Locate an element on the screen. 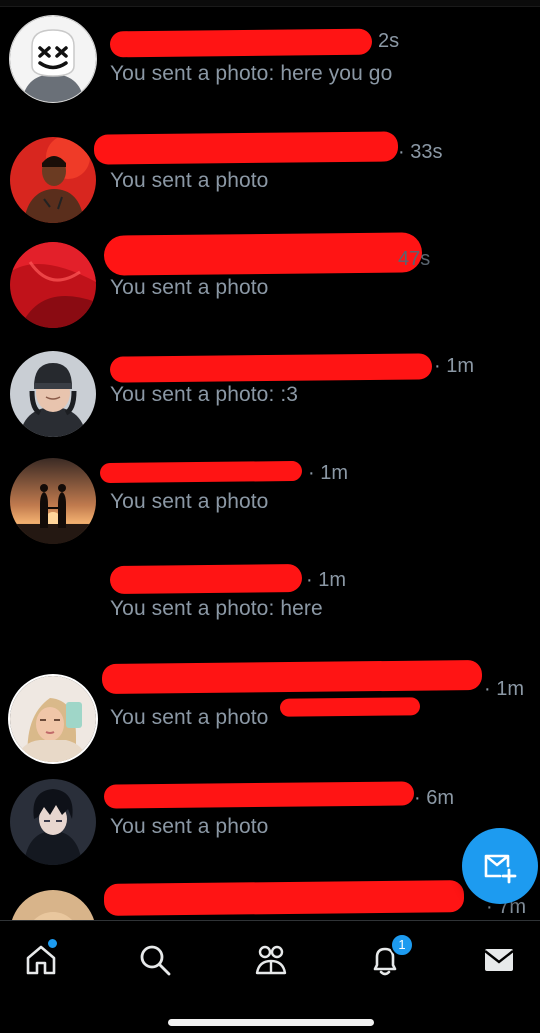 The height and width of the screenshot is (1033, 540). tab-messages is located at coordinates (499, 960).